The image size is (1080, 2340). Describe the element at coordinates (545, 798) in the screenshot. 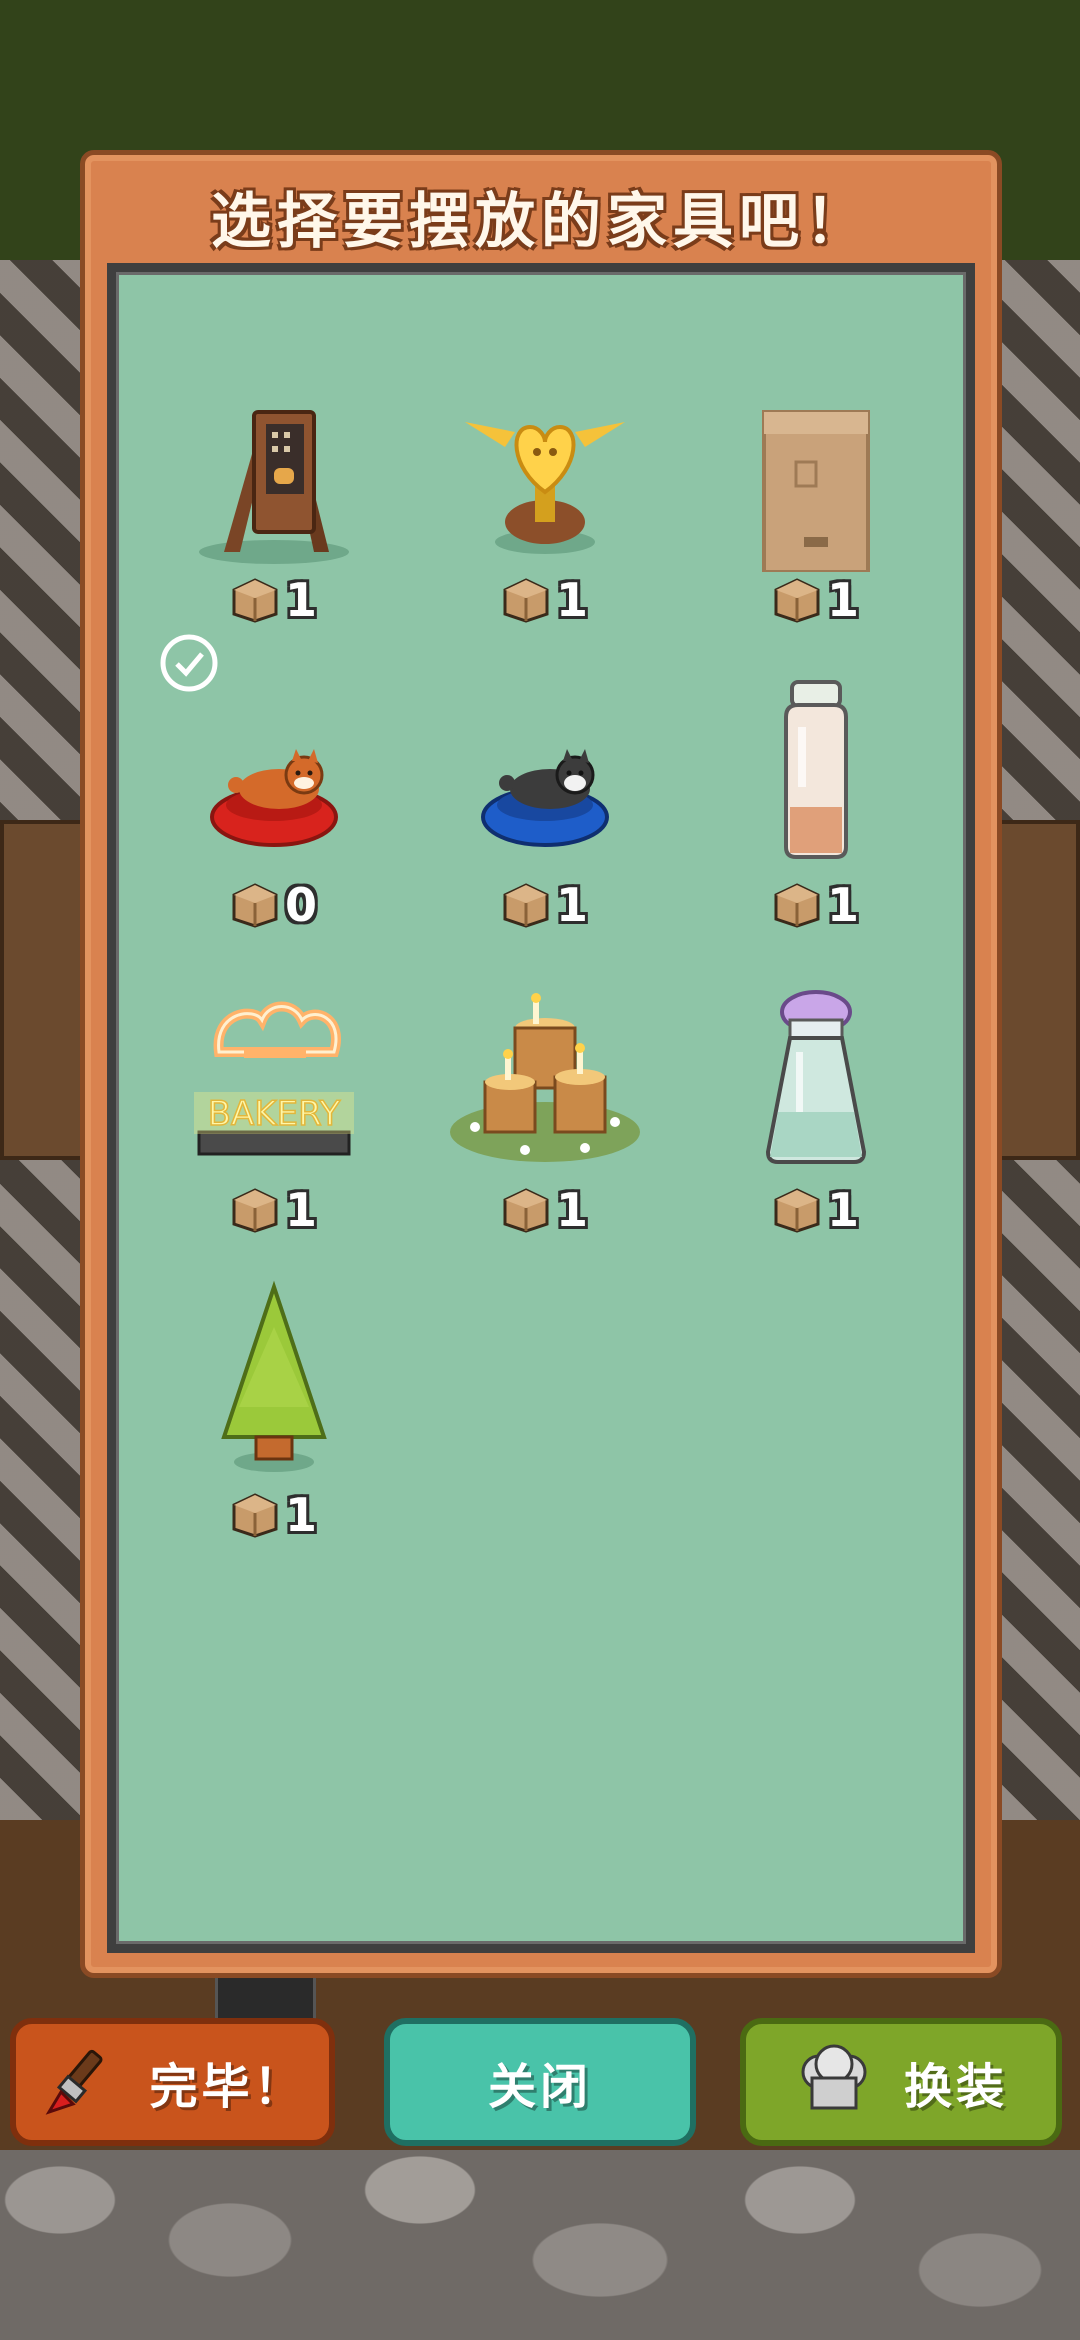

I see `husky-dog-bed-icon` at that location.